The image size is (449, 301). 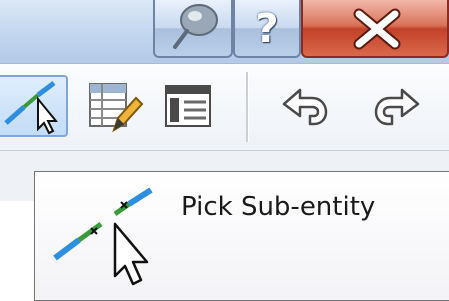 I want to click on properties-sheet-icon, so click(x=188, y=106).